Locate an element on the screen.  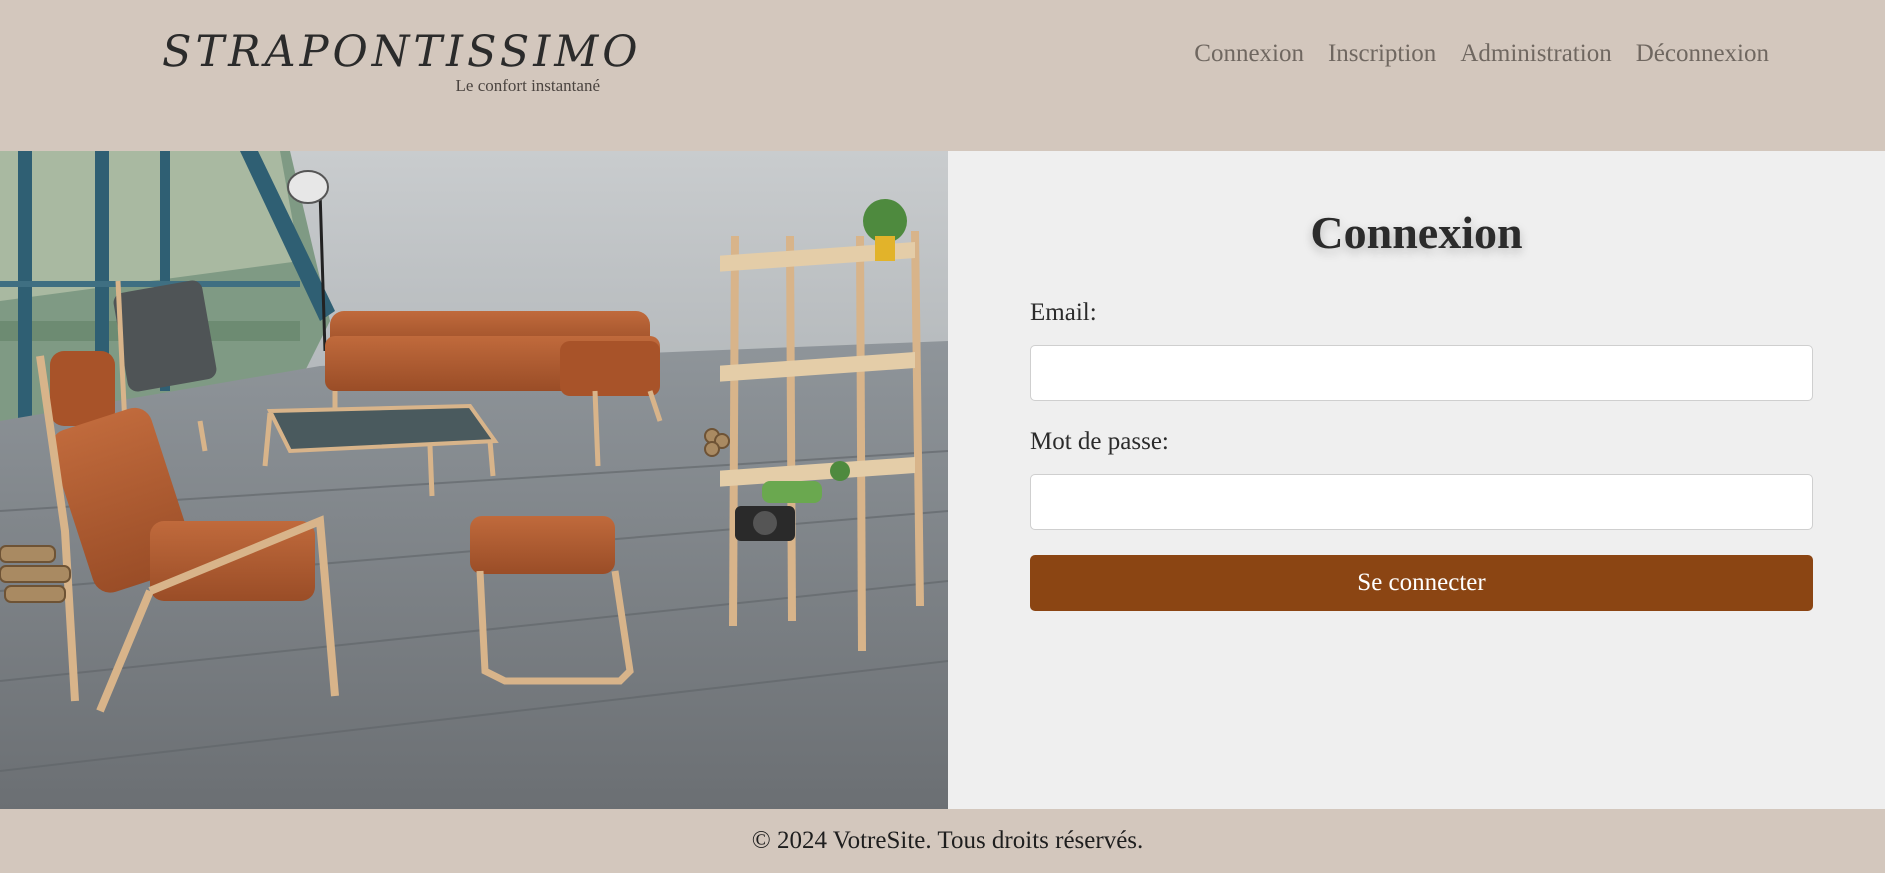
logo-tagline: Le confort instantané is located at coordinates (527, 85).